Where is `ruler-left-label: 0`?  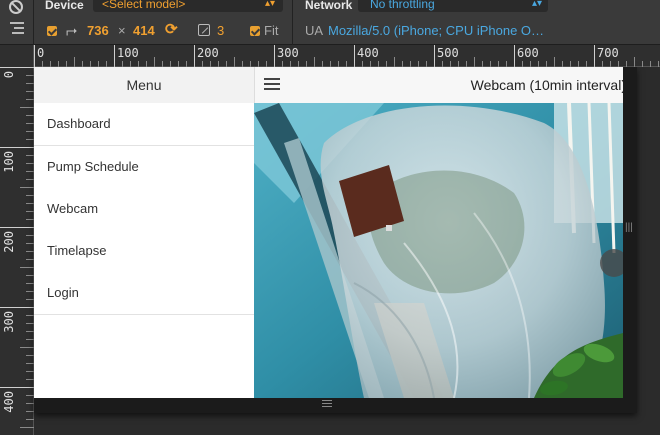
ruler-left-label: 0 is located at coordinates (9, 74).